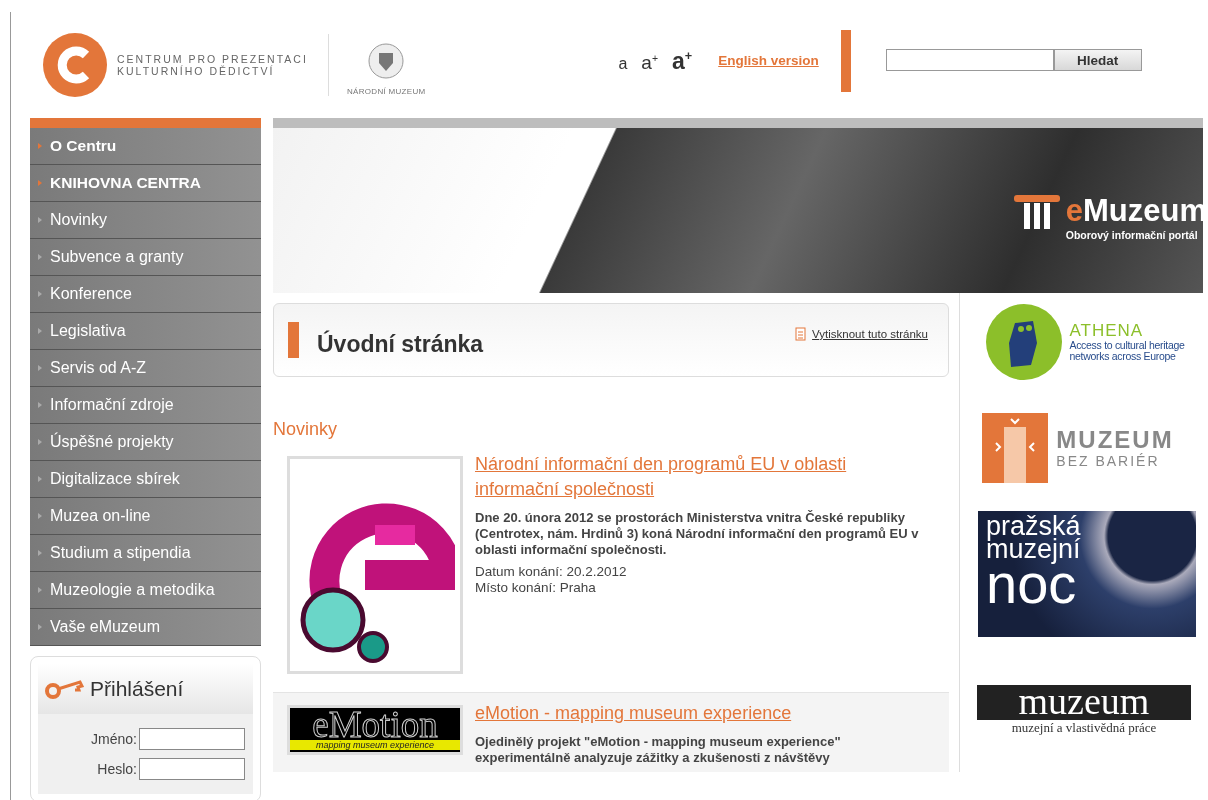  What do you see at coordinates (1084, 728) in the screenshot?
I see `logo-text: muzejní a vlastivědná práce` at bounding box center [1084, 728].